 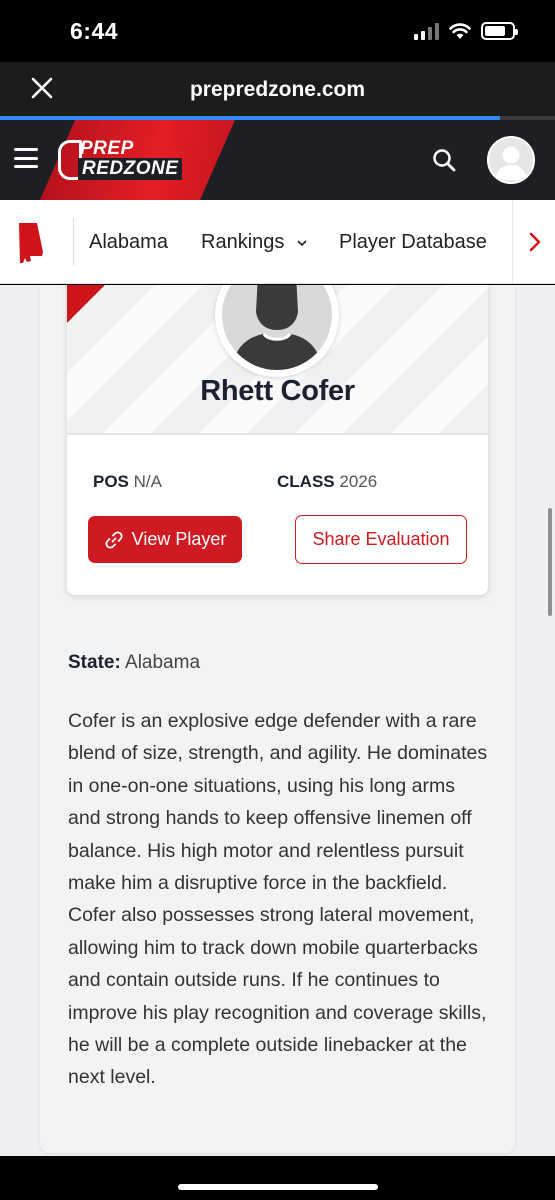 What do you see at coordinates (111, 481) in the screenshot?
I see `pos-label: POS` at bounding box center [111, 481].